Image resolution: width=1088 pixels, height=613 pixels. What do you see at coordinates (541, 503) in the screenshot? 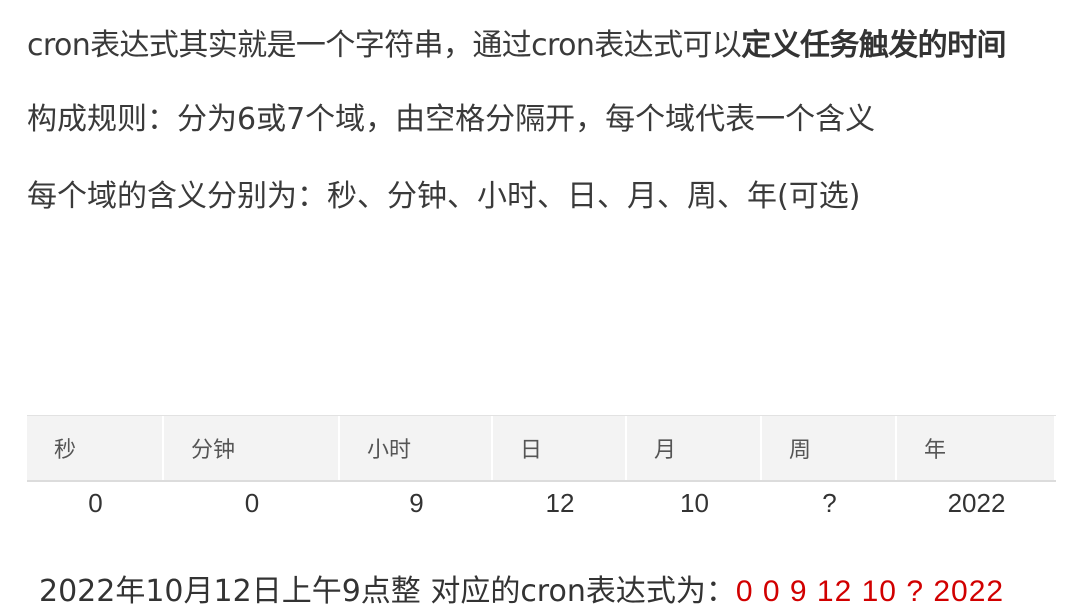
I see `table-row: 0 0 9 12 10 ? 2022` at bounding box center [541, 503].